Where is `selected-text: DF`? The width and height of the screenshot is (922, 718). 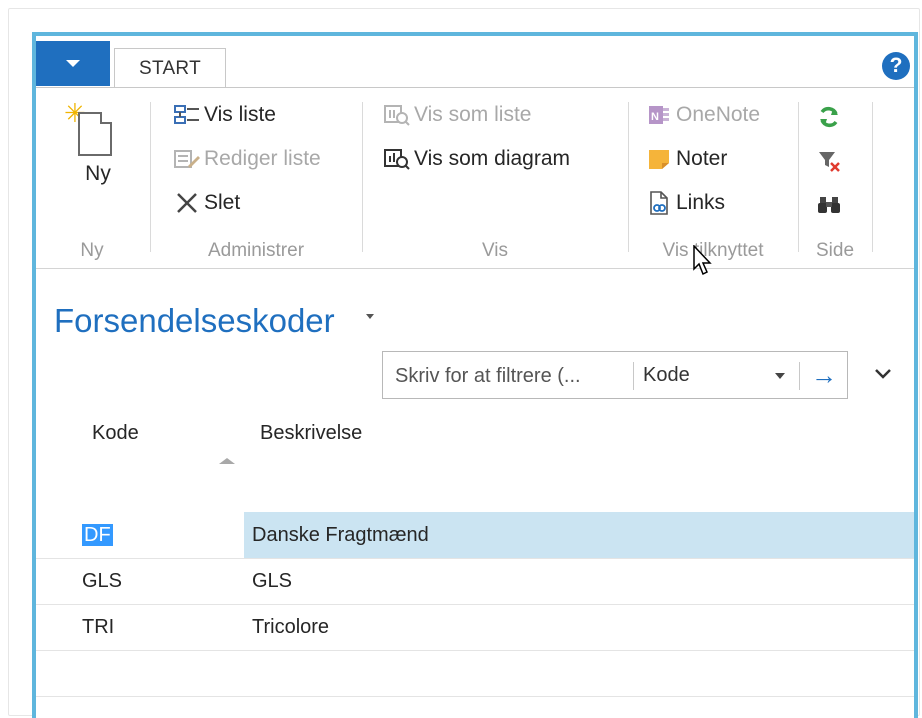 selected-text: DF is located at coordinates (97, 535).